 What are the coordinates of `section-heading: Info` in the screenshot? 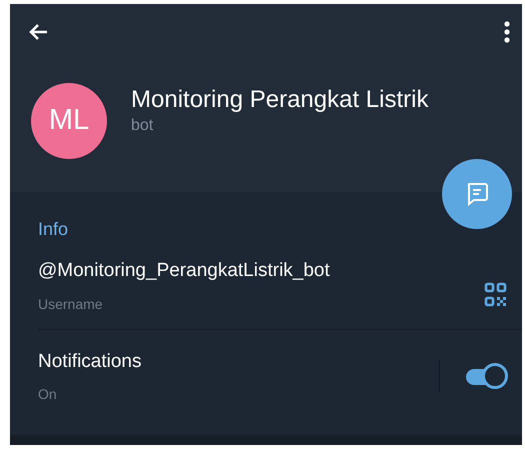 It's located at (54, 229).